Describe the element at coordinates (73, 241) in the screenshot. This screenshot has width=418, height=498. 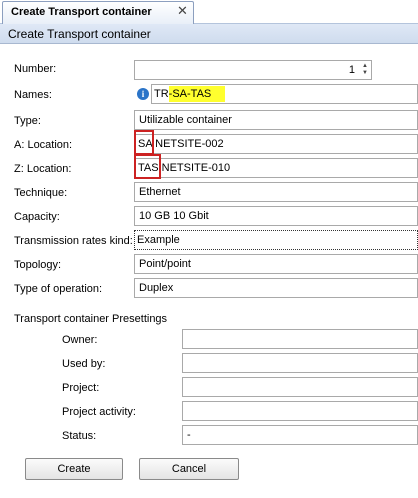
I see `transmission-rates-kind-label: Transmission rates kind:` at that location.